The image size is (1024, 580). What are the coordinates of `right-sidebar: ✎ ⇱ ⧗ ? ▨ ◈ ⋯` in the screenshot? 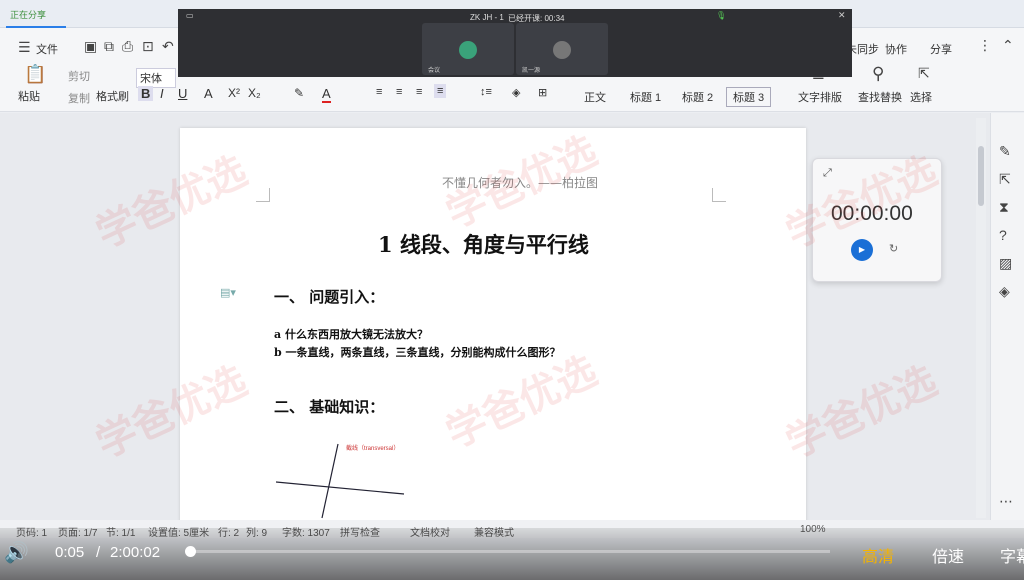 It's located at (1007, 319).